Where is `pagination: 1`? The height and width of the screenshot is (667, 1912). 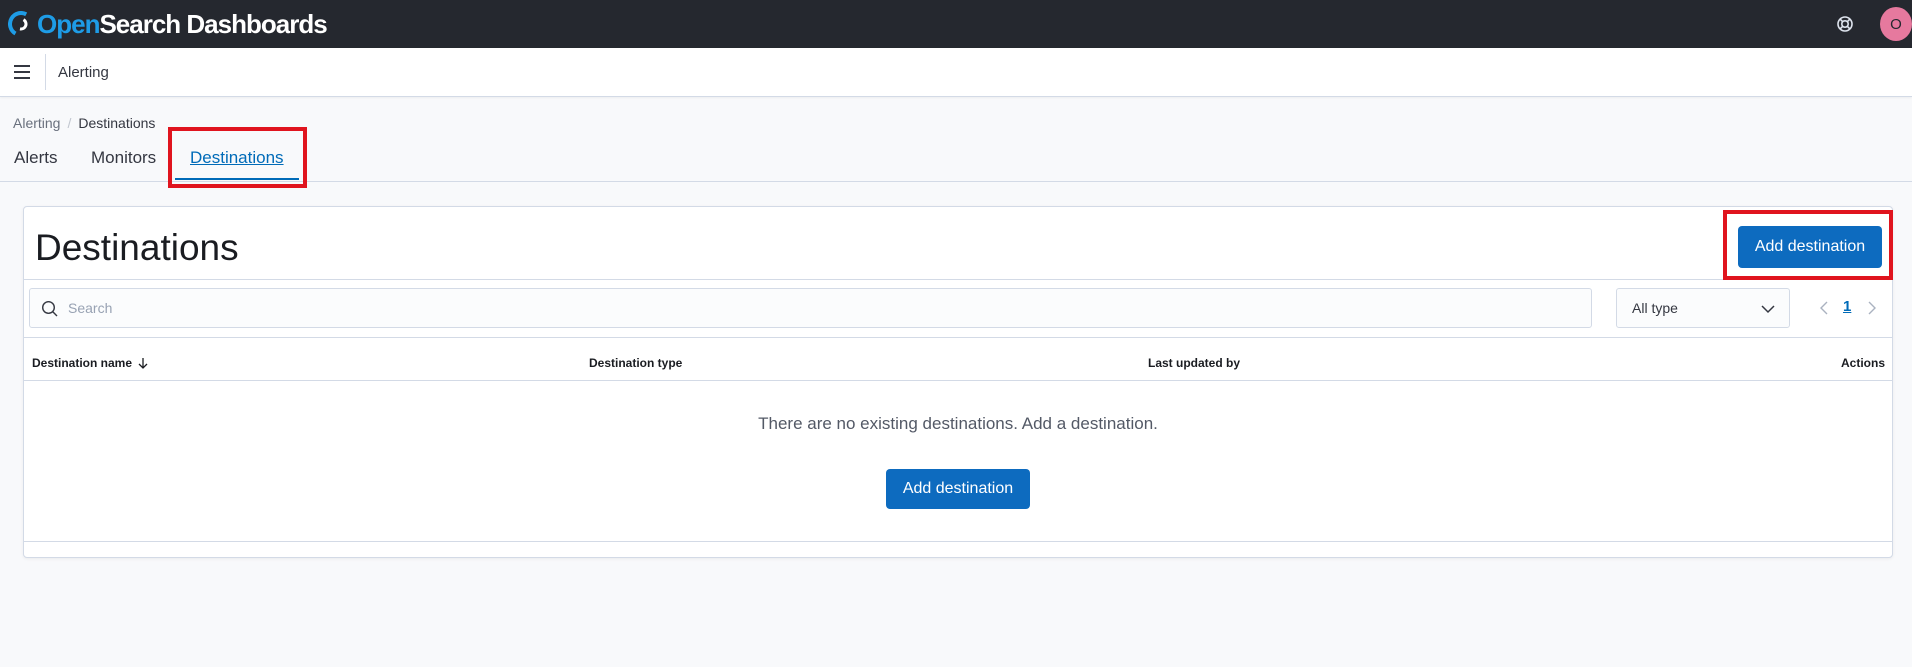 pagination: 1 is located at coordinates (1848, 308).